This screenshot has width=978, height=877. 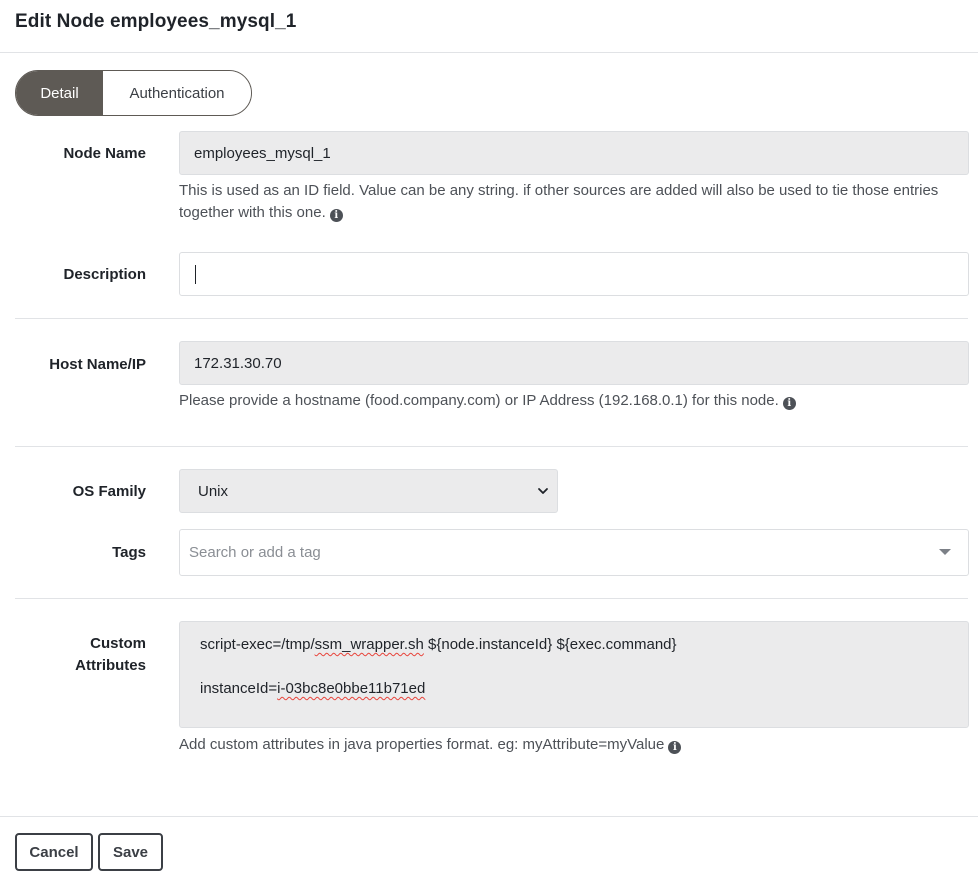 What do you see at coordinates (59, 93) in the screenshot?
I see `tab-detail: Detail` at bounding box center [59, 93].